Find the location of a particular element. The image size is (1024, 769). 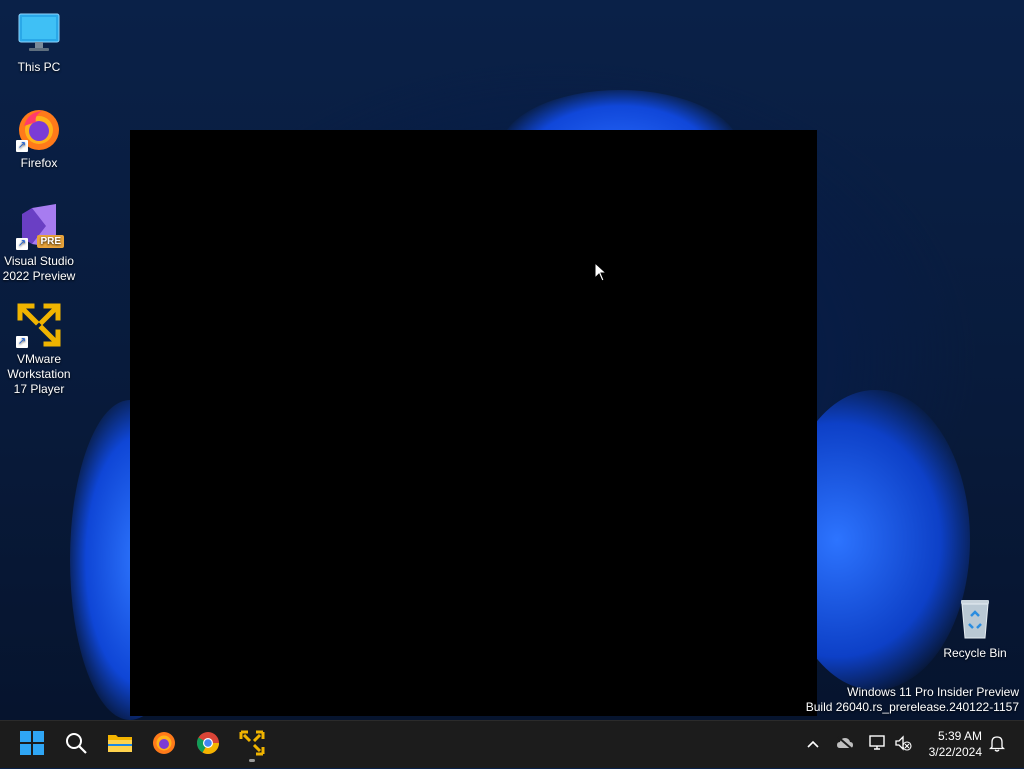

clock-date: 3/22/2024 is located at coordinates (955, 752).